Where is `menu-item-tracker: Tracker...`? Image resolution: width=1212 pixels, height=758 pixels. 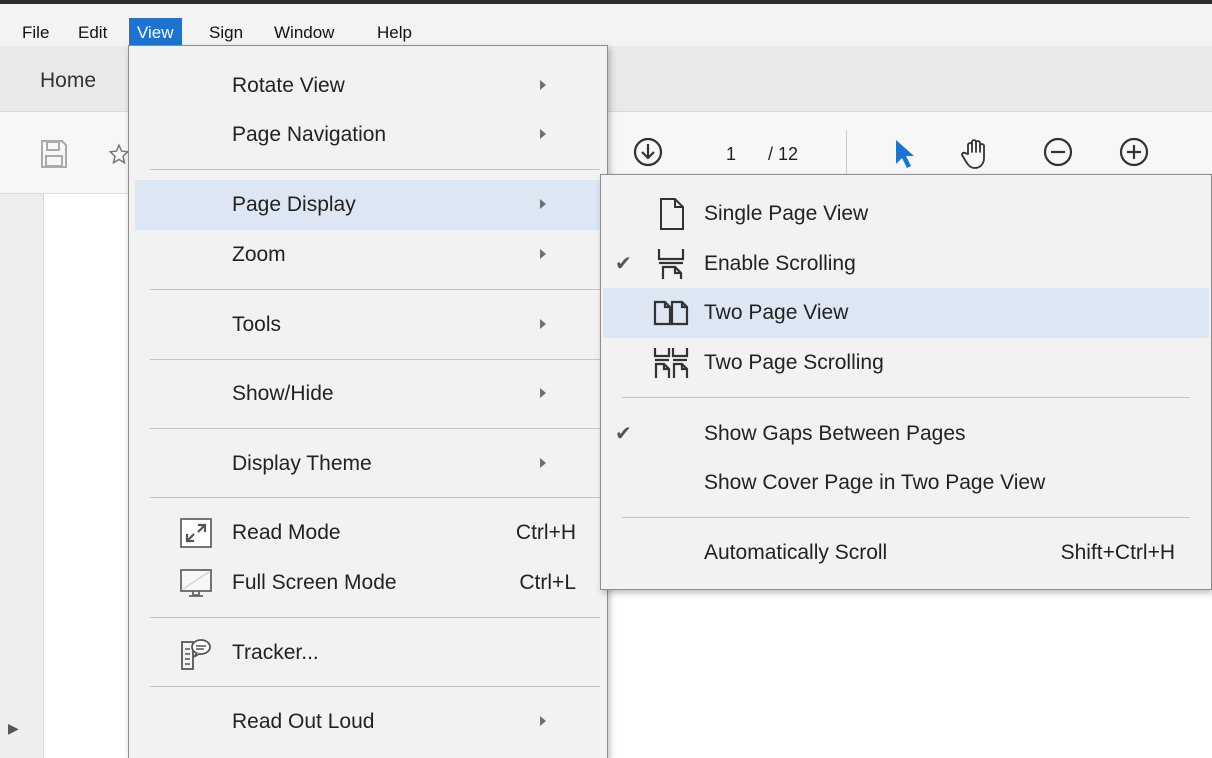
menu-item-tracker: Tracker... is located at coordinates (368, 653).